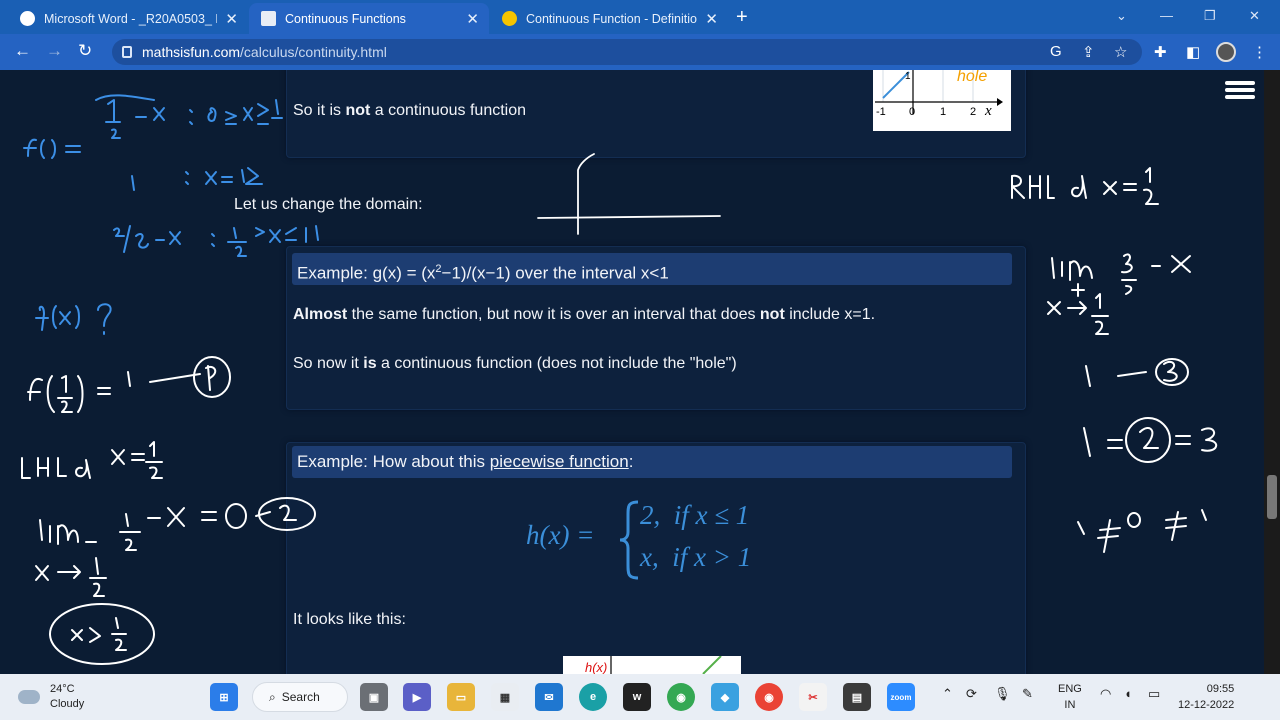 This screenshot has height=720, width=1280. Describe the element at coordinates (1272, 372) in the screenshot. I see `page-scrollbar` at that location.